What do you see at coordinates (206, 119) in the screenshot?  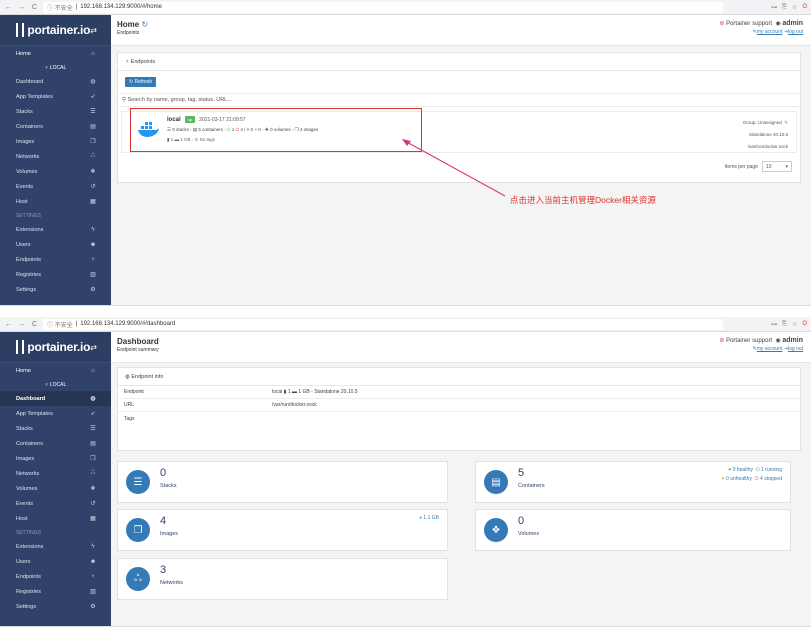 I see `endpoint-name: local up 2021-03-17 21:09:57` at bounding box center [206, 119].